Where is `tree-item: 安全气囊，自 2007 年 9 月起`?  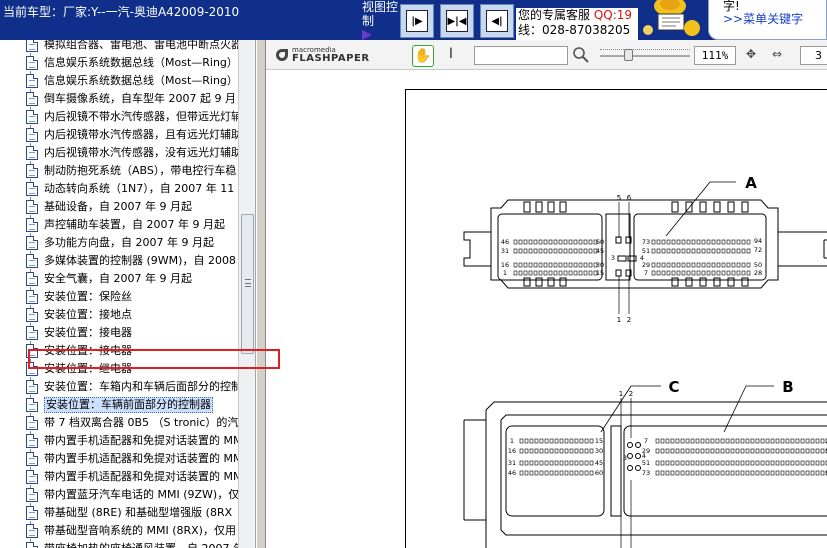 tree-item: 安全气囊，自 2007 年 9 月起 is located at coordinates (119, 279).